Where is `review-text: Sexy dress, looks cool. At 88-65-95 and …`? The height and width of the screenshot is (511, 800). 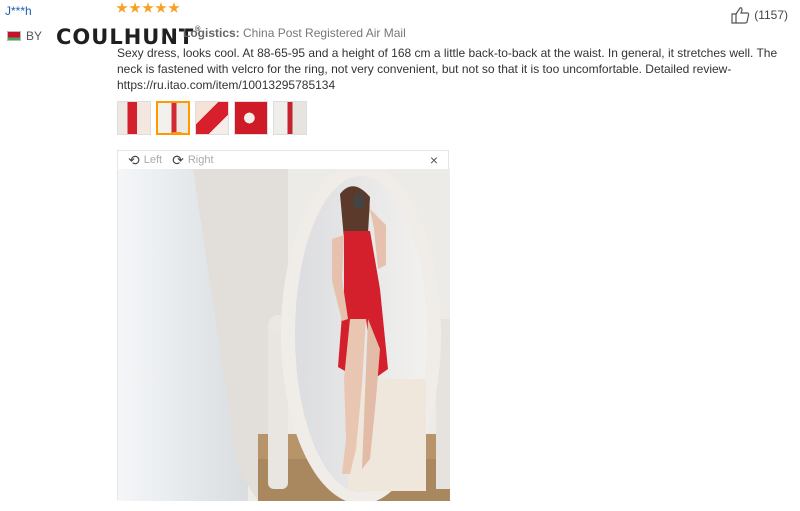
review-text: Sexy dress, looks cool. At 88-65-95 and … is located at coordinates (447, 69).